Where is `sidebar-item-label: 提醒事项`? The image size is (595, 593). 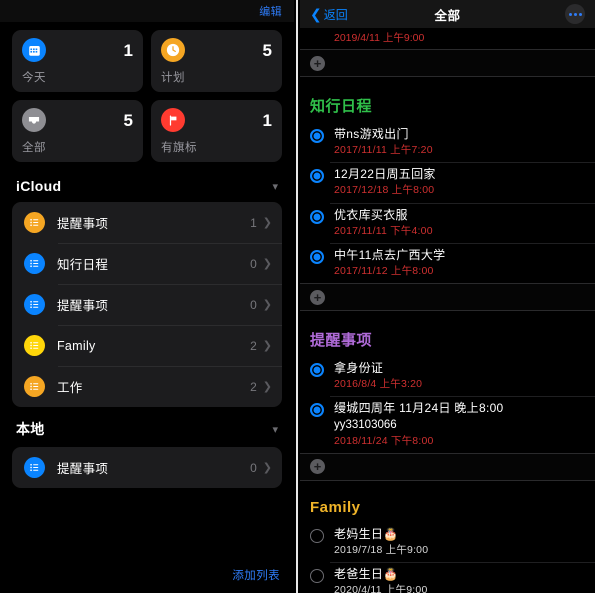
sidebar-item-label: 提醒事项 is located at coordinates (83, 306).